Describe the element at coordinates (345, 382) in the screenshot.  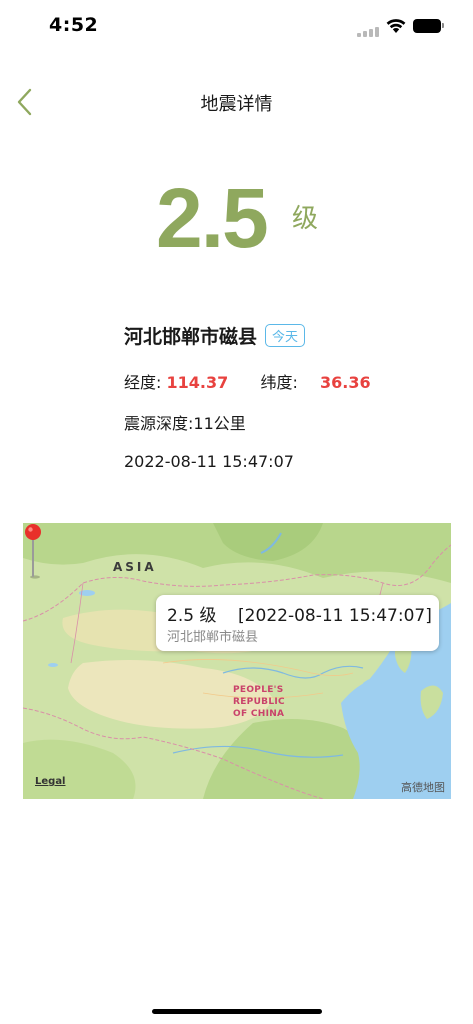
I see `latitude-value: 36.36` at that location.